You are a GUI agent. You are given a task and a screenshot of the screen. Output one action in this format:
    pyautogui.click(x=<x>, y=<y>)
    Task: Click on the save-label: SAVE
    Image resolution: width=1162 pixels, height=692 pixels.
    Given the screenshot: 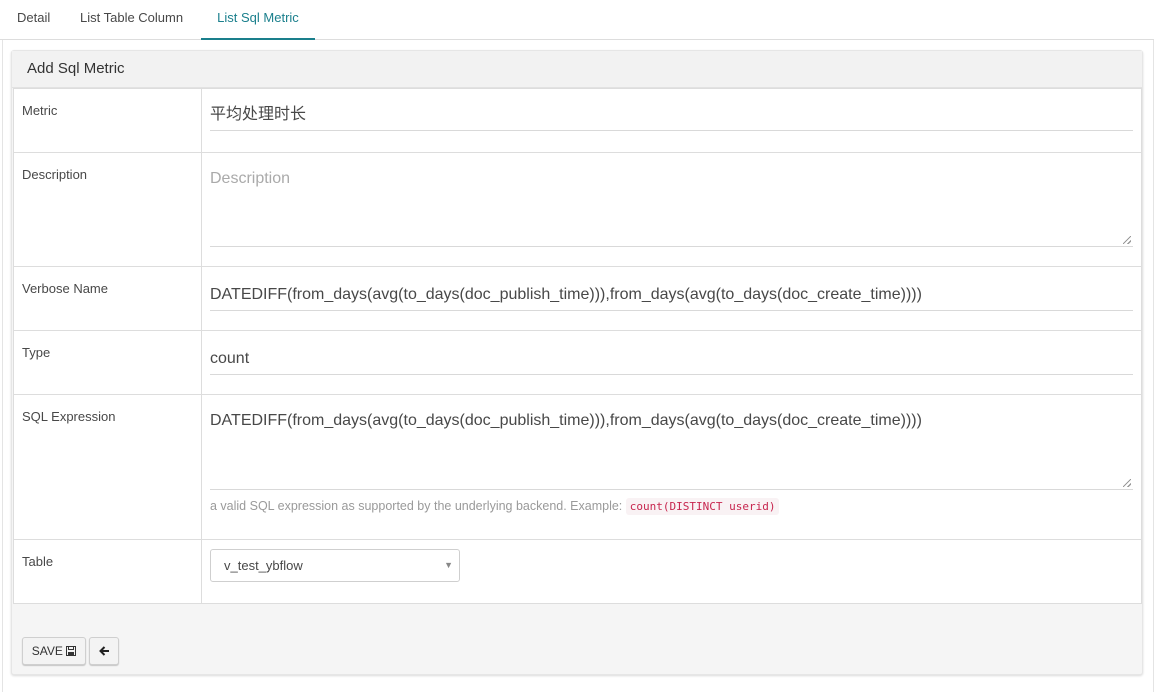 What is the action you would take?
    pyautogui.click(x=47, y=651)
    